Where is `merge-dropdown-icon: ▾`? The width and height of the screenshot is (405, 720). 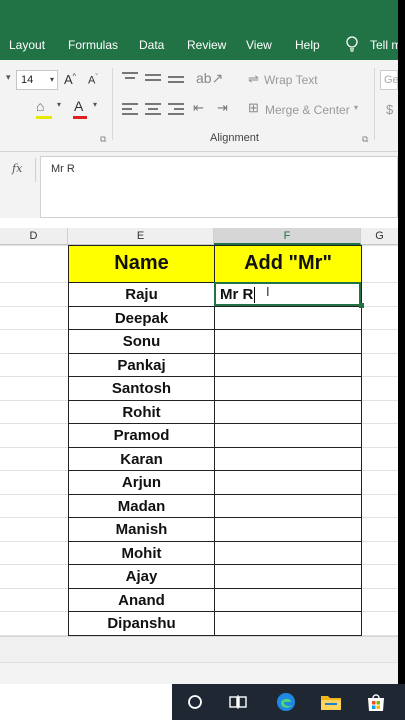
merge-dropdown-icon: ▾ is located at coordinates (356, 107).